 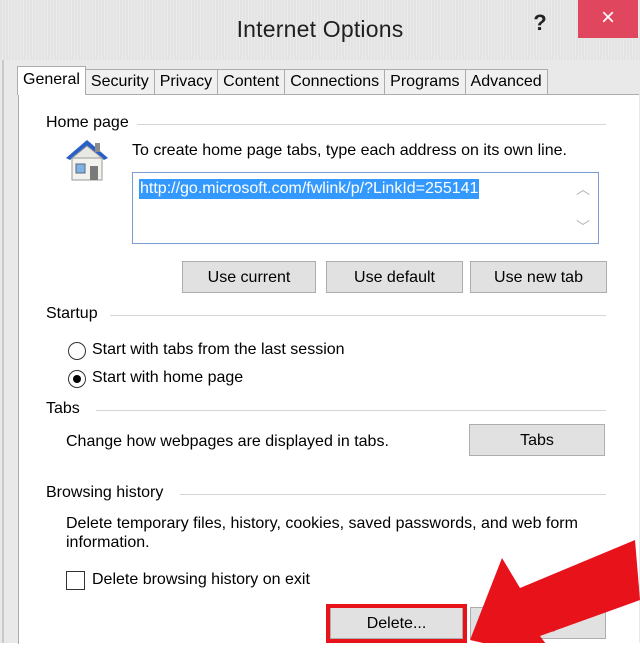 I want to click on scroll-down-icon: ﹀, so click(x=583, y=227).